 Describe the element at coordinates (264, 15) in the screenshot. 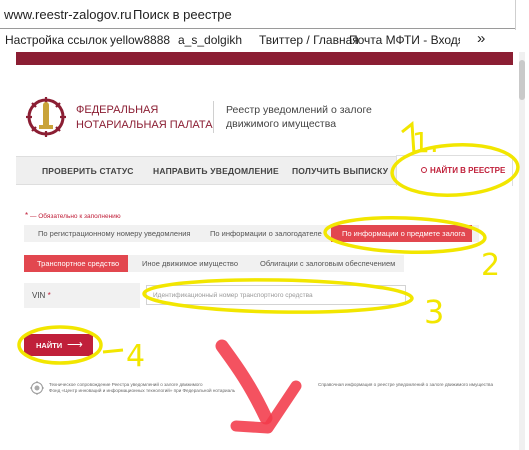

I see `address-bar: www.reestr-zalogov.ru Поиск в реестре` at that location.